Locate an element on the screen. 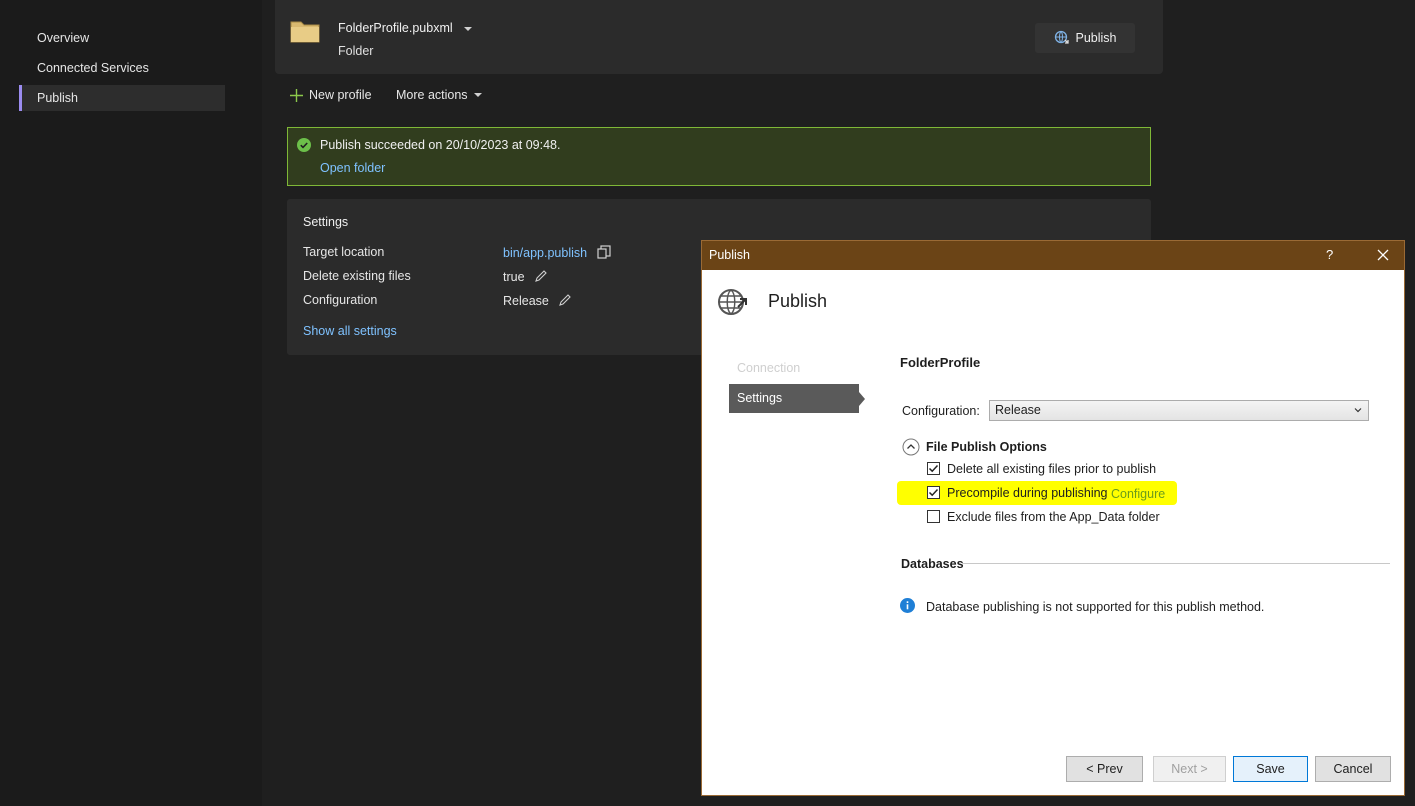 The image size is (1415, 806). configuration-row: Release is located at coordinates (537, 300).